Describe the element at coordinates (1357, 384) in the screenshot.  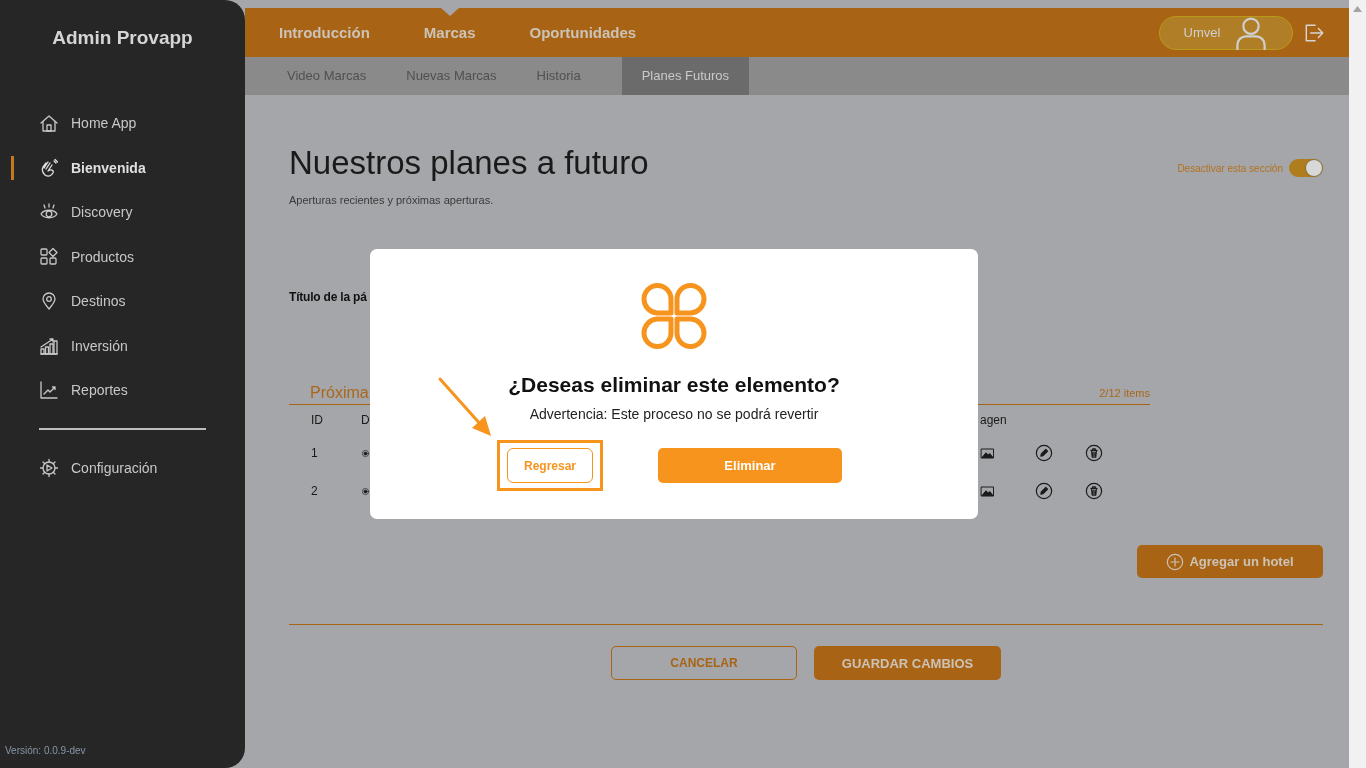
I see `scrollbar` at that location.